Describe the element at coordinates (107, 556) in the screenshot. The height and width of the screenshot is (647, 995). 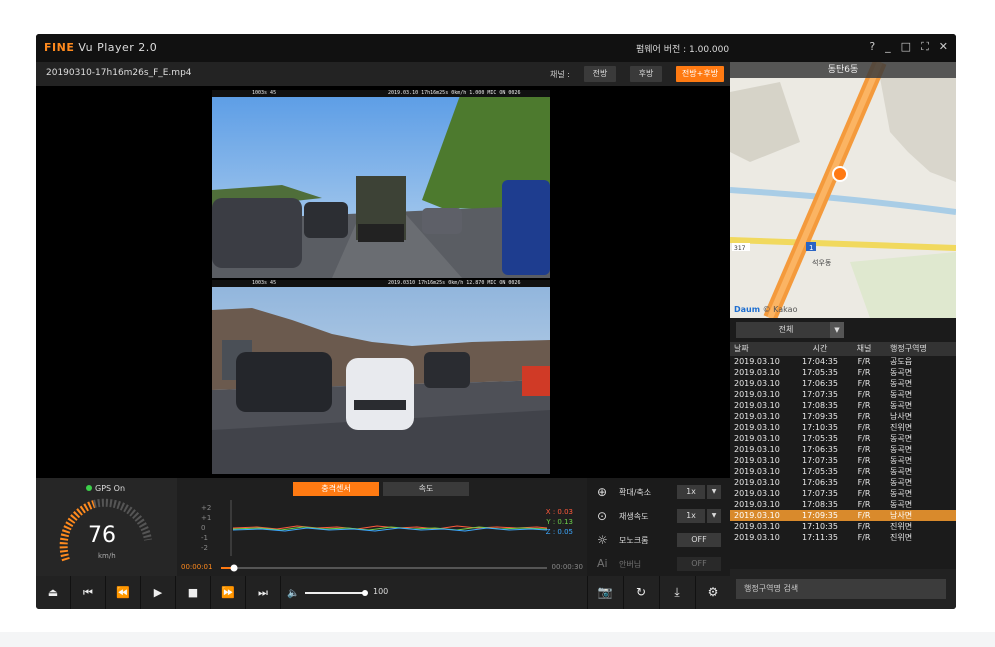
I see `speed-unit: km/h` at that location.